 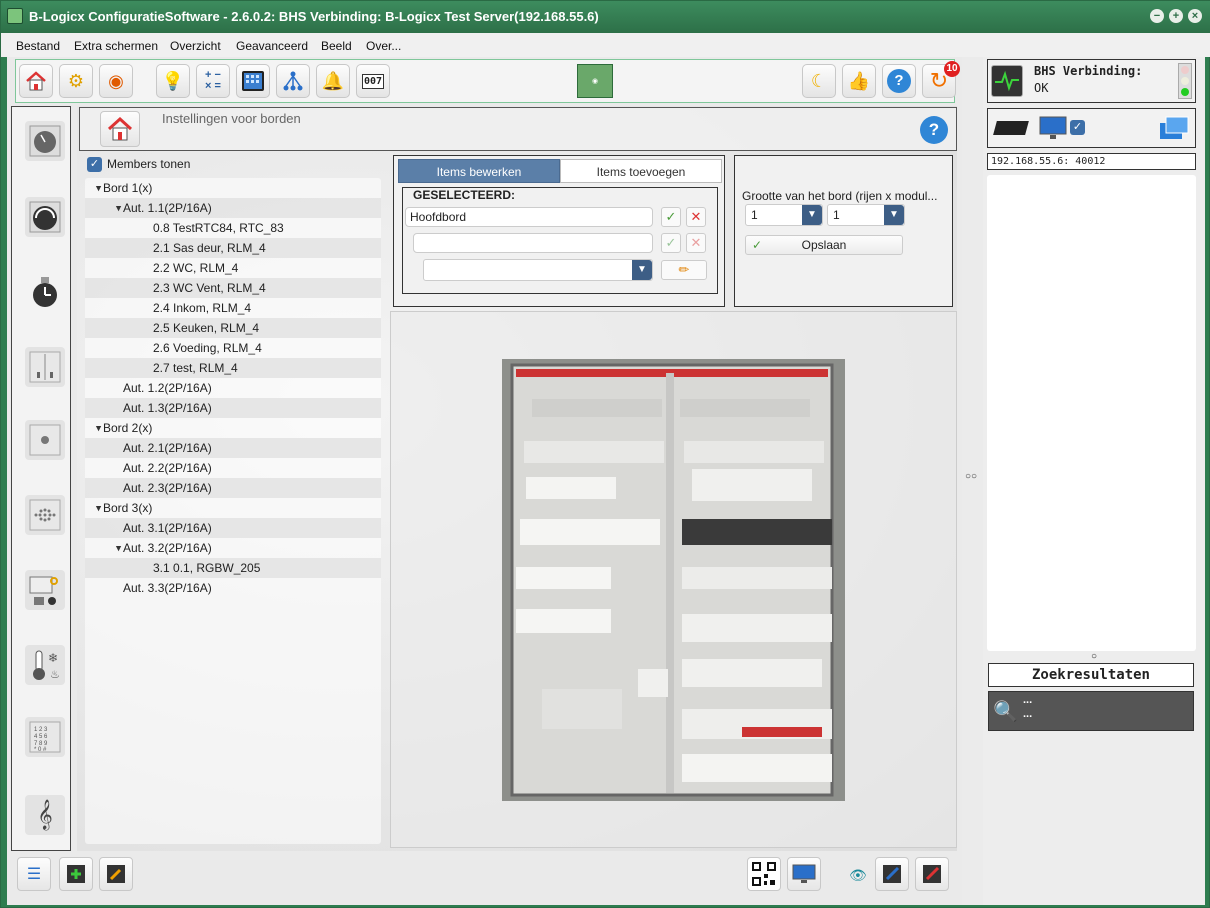 What do you see at coordinates (1157, 16) in the screenshot?
I see `minimize-button: −` at bounding box center [1157, 16].